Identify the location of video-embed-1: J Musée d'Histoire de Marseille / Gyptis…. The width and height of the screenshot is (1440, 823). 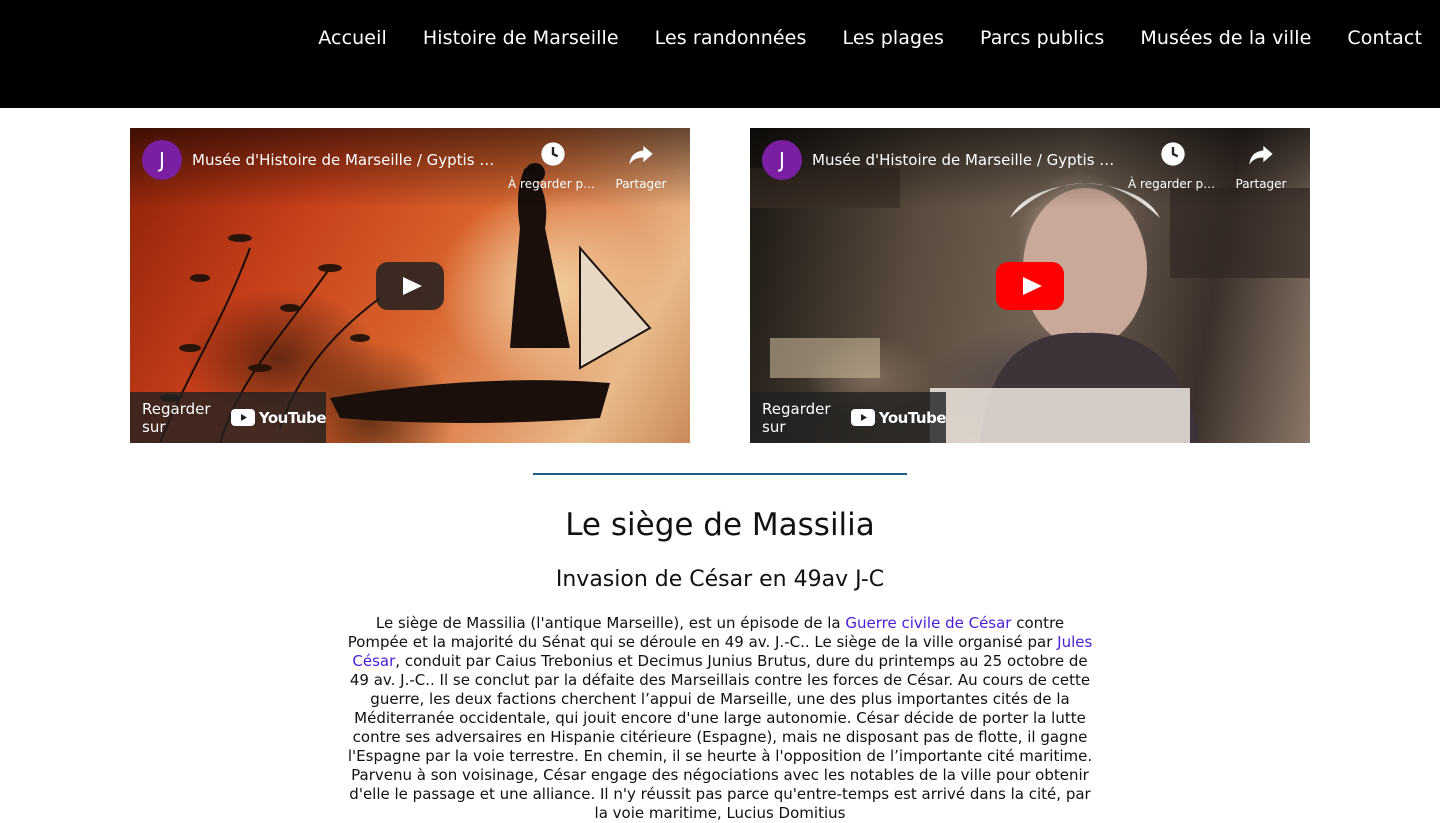
(410, 285).